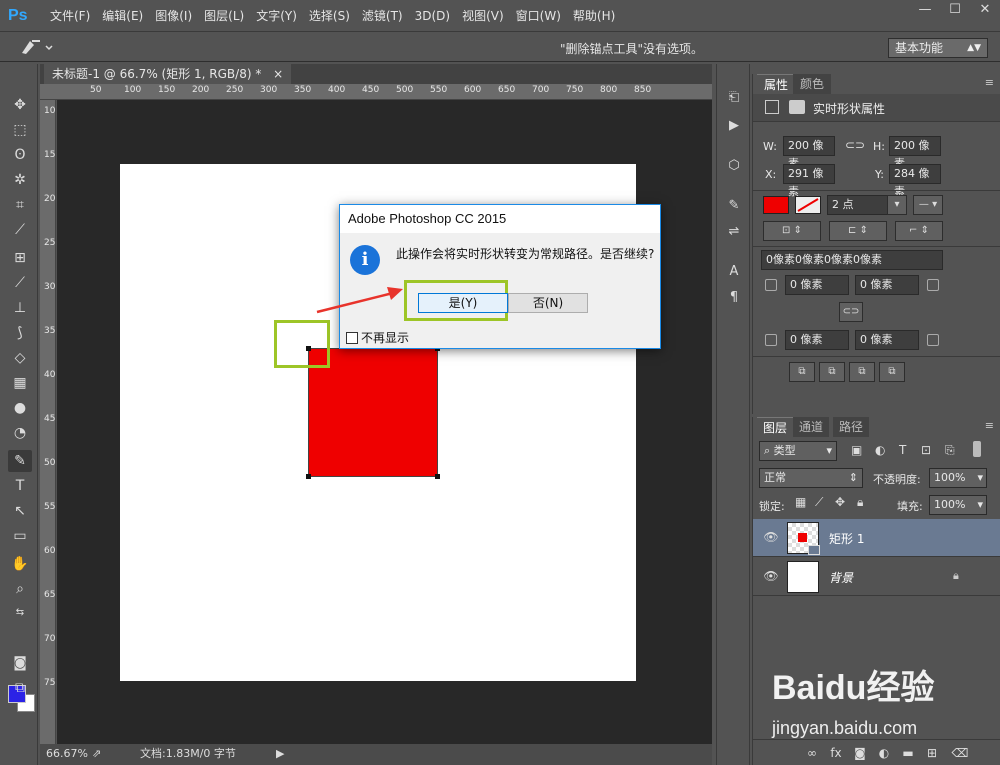 The width and height of the screenshot is (1000, 765). Describe the element at coordinates (734, 232) in the screenshot. I see `tool-presets-icon: ⇌` at that location.